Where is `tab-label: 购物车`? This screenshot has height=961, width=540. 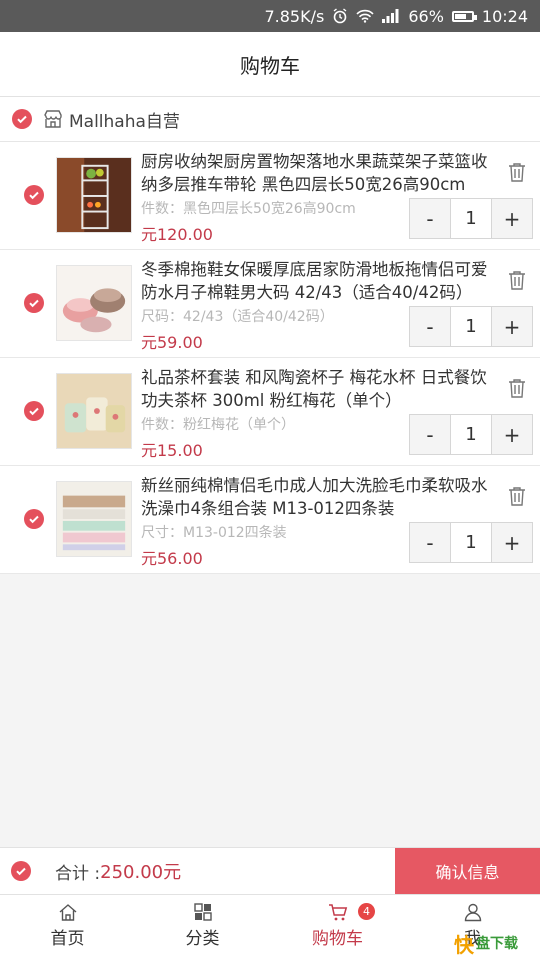
tab-label: 购物车 is located at coordinates (337, 939).